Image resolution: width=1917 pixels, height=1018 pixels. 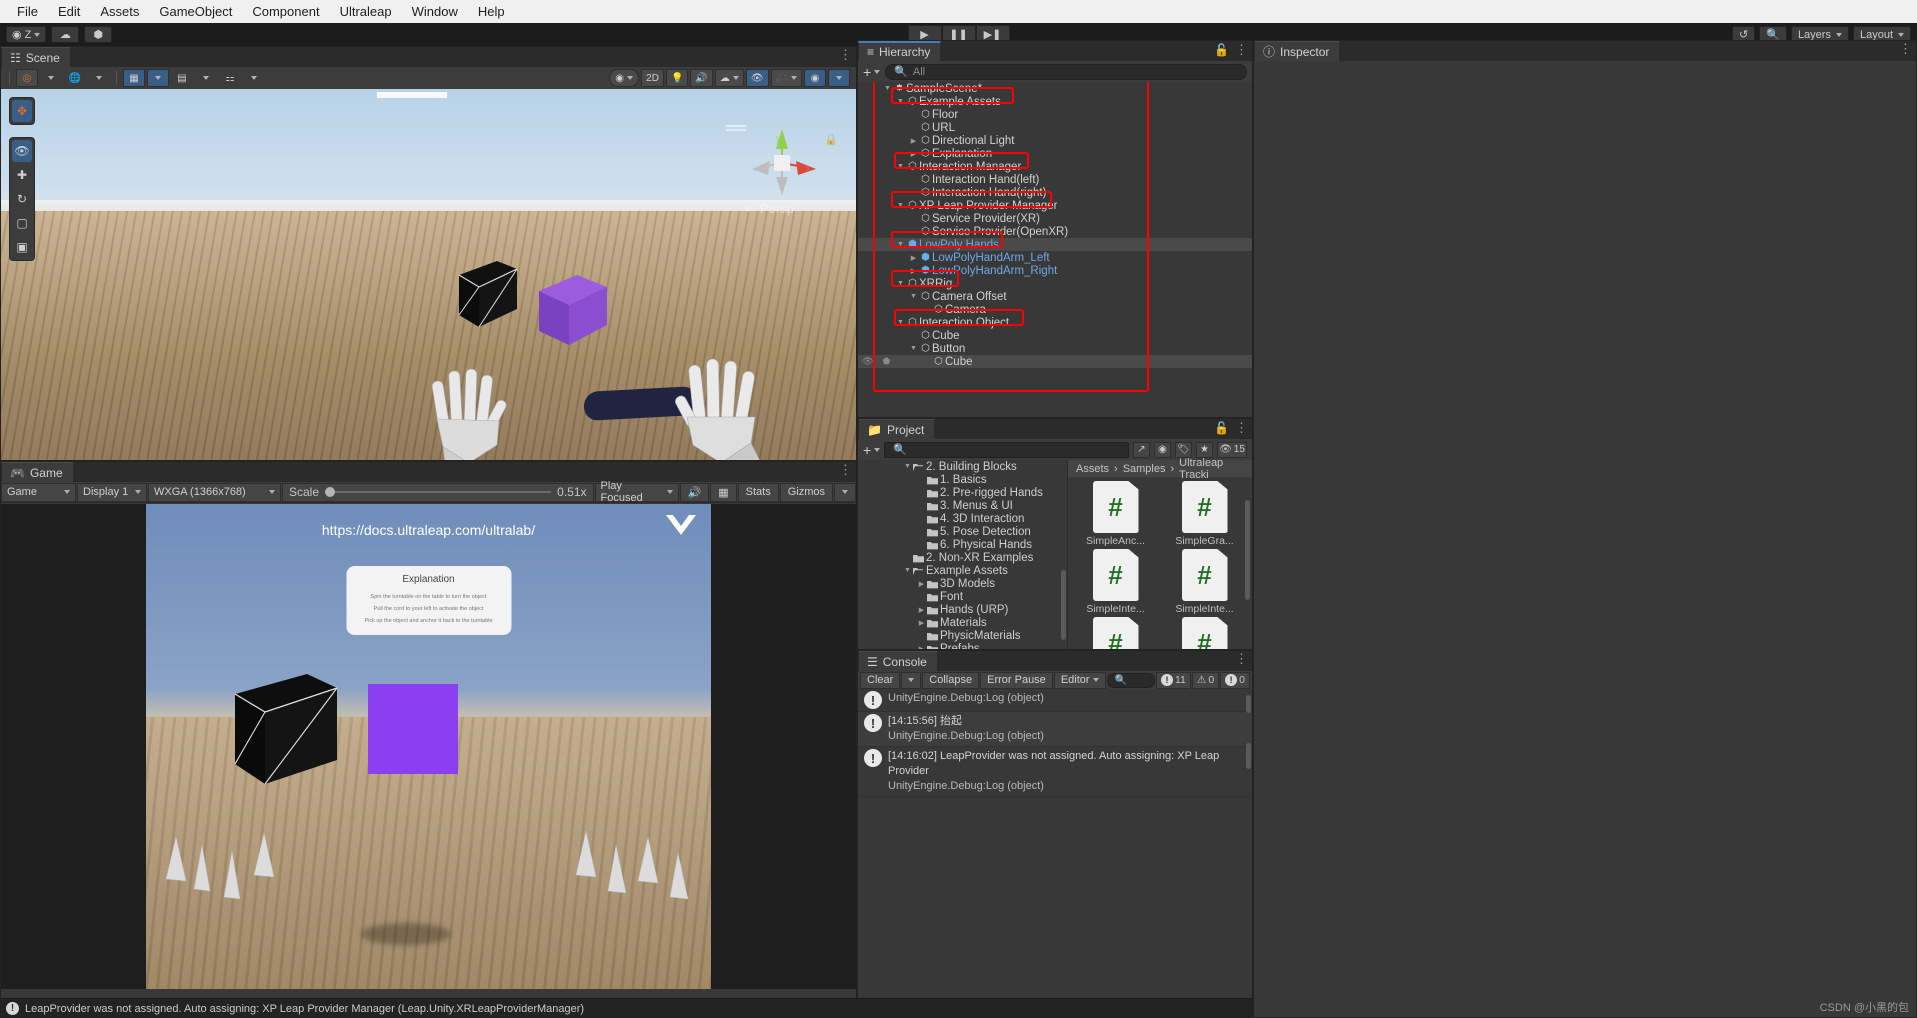 What do you see at coordinates (677, 78) in the screenshot?
I see `scene-lighting-toggle: 💡` at bounding box center [677, 78].